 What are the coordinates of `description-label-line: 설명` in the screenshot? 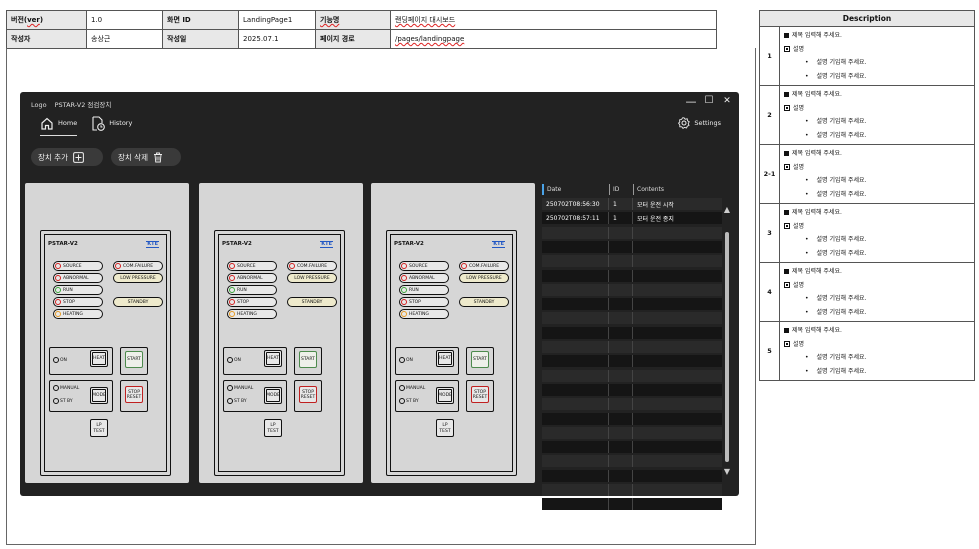 It's located at (877, 345).